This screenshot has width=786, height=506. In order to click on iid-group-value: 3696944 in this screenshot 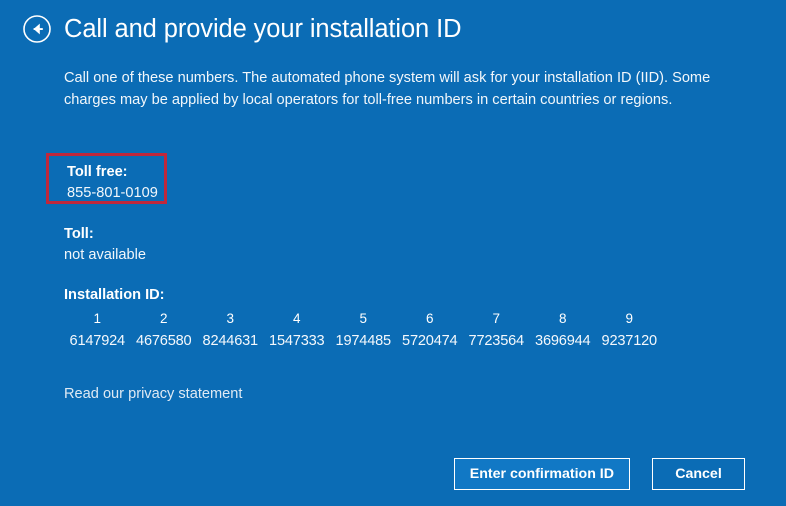, I will do `click(563, 341)`.